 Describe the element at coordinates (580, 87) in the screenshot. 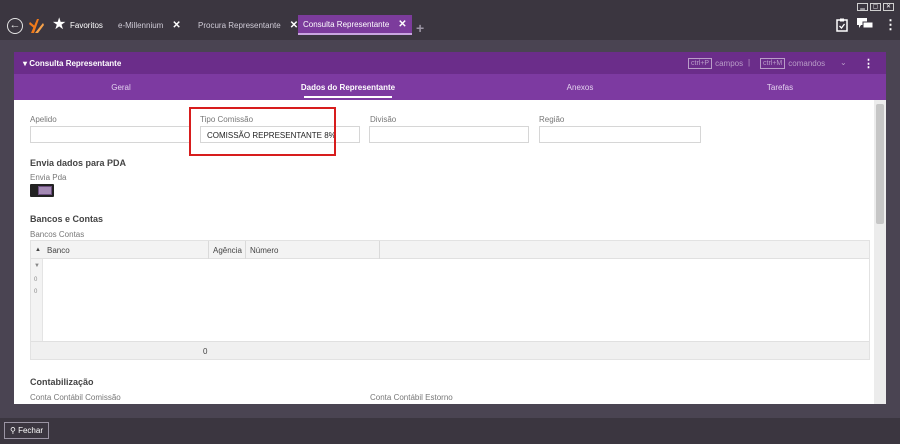

I see `tab-anexos: Anexos` at that location.